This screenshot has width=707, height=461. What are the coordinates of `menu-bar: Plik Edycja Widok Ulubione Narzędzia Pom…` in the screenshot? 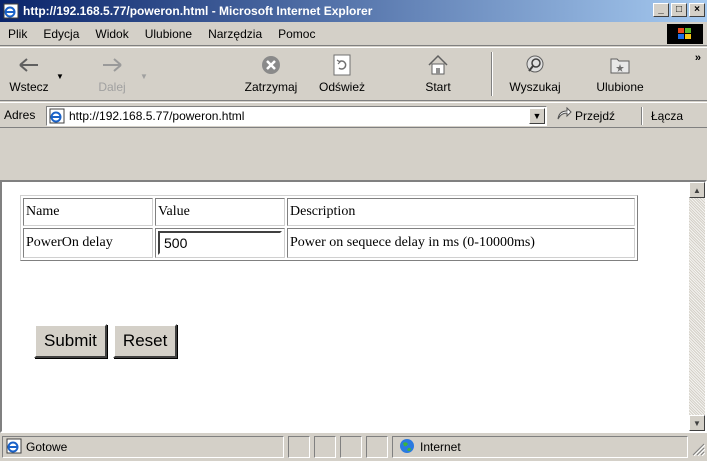 It's located at (353, 34).